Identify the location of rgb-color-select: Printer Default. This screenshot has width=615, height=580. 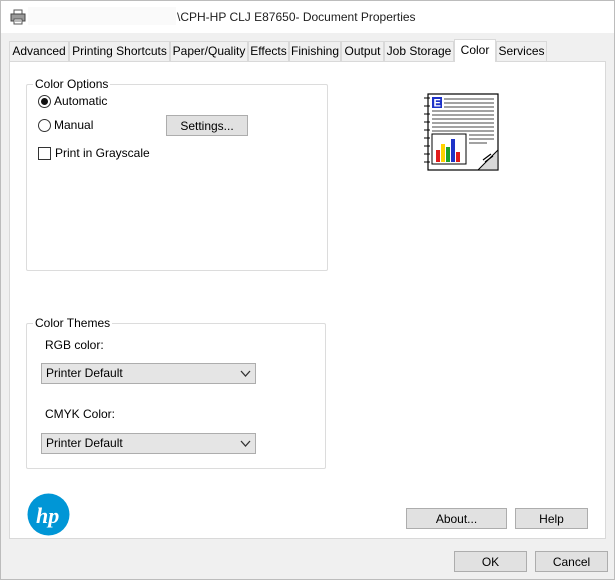
(148, 373).